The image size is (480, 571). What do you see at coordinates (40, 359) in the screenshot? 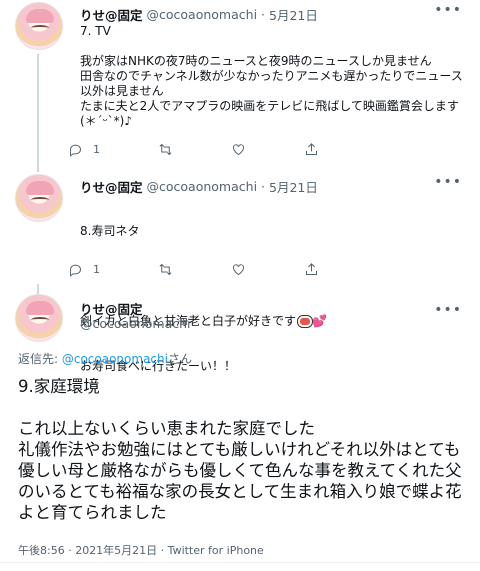
I see `reply-to-label: 返信先:` at bounding box center [40, 359].